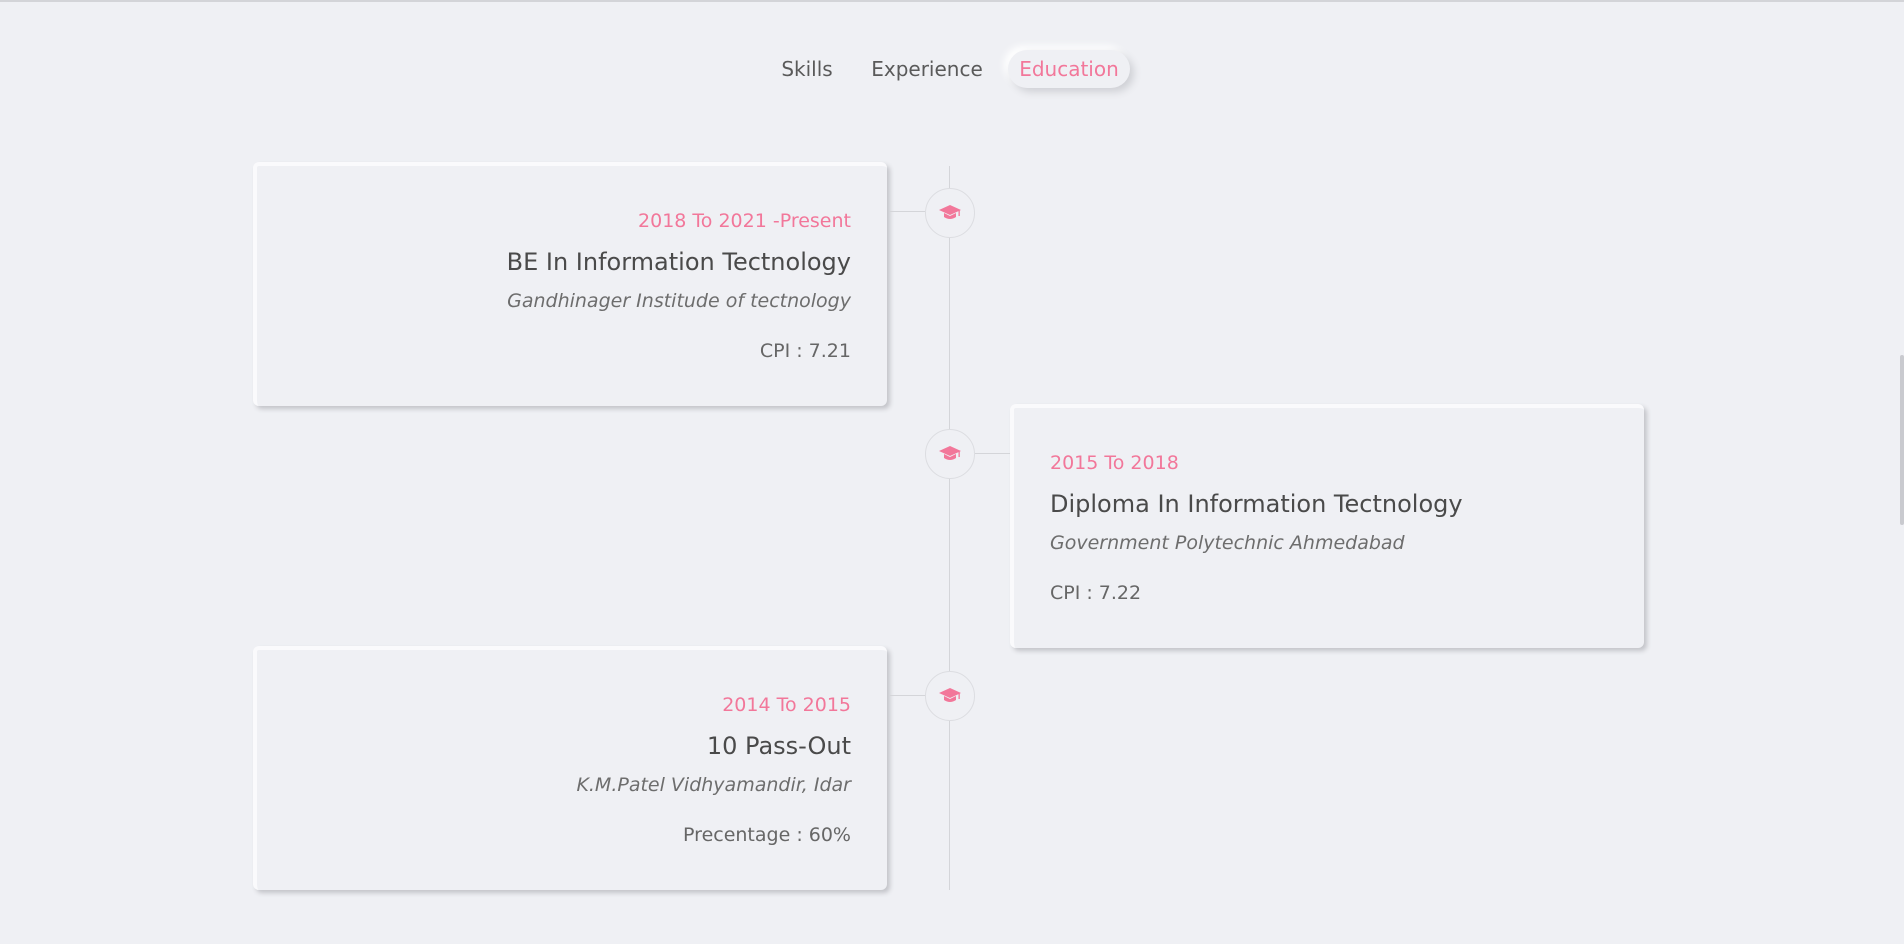 The height and width of the screenshot is (944, 1904). I want to click on tab-experience: Experience, so click(927, 69).